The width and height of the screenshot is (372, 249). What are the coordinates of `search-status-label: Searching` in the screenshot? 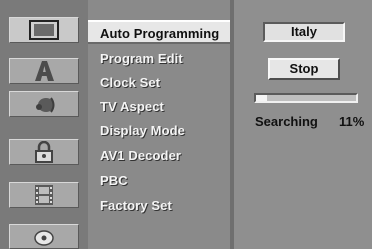 It's located at (286, 121).